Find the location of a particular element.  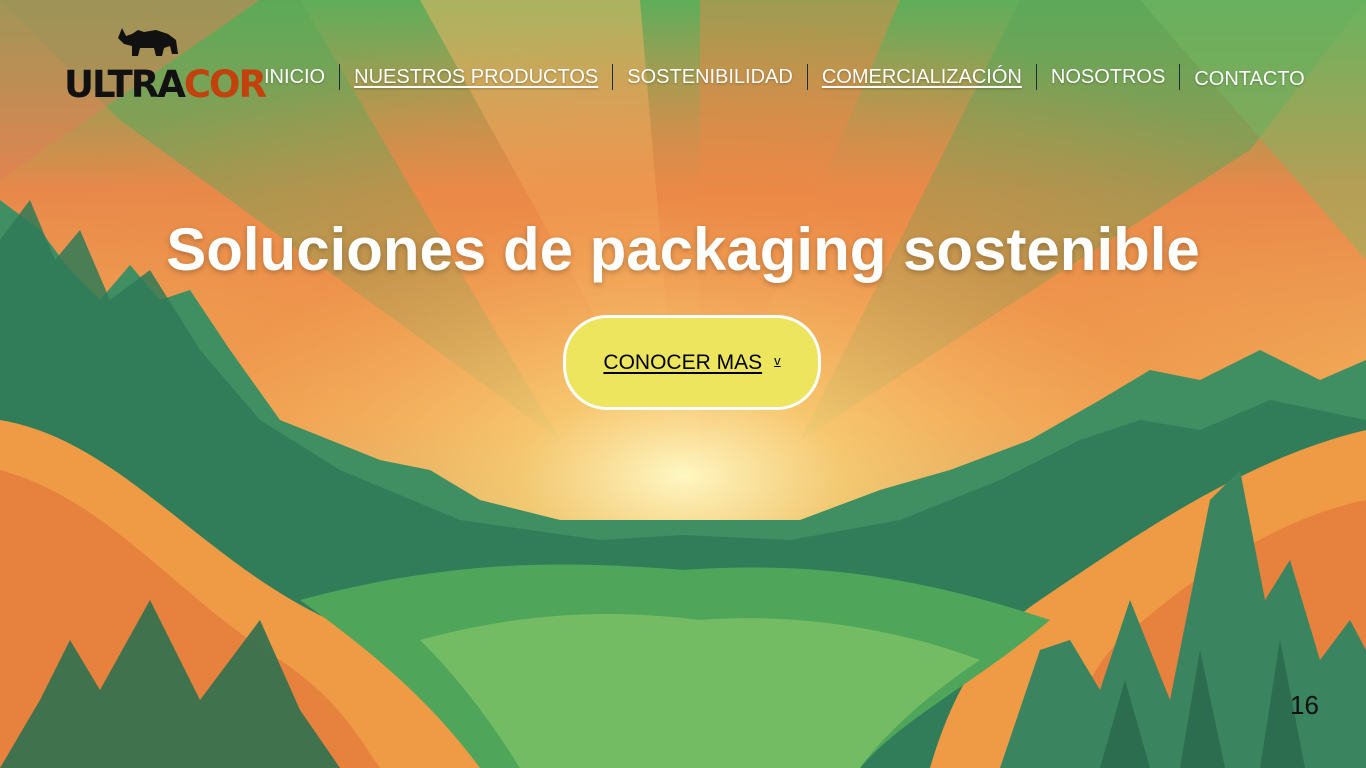

brand-name-part2: COR is located at coordinates (225, 84).